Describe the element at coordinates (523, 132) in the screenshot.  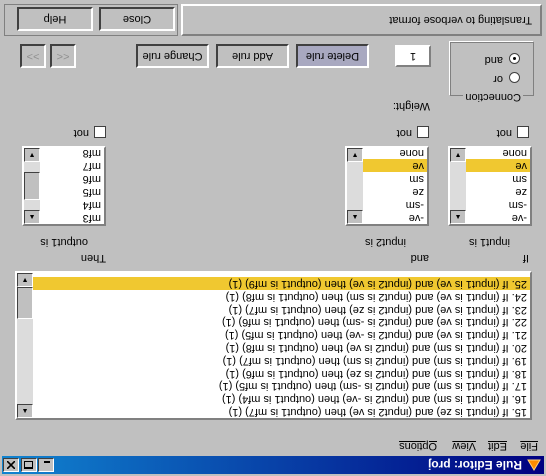
I see `input1-not-checkbox` at that location.